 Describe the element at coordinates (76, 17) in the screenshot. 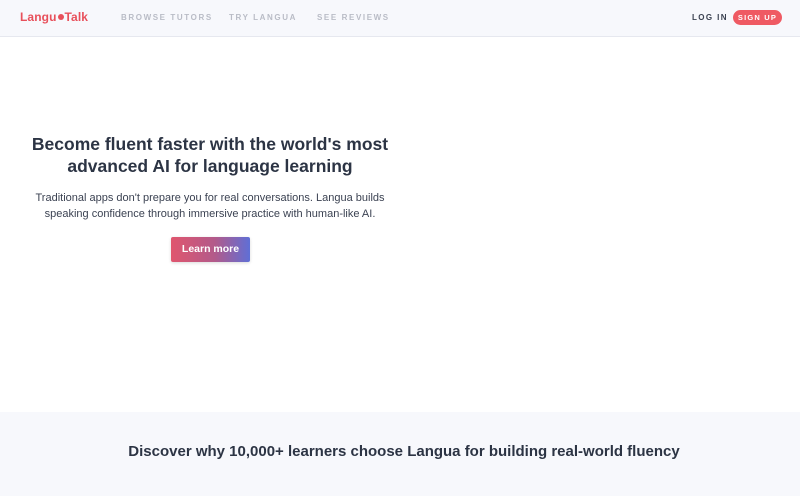

I see `logo-text-right: Talk` at that location.